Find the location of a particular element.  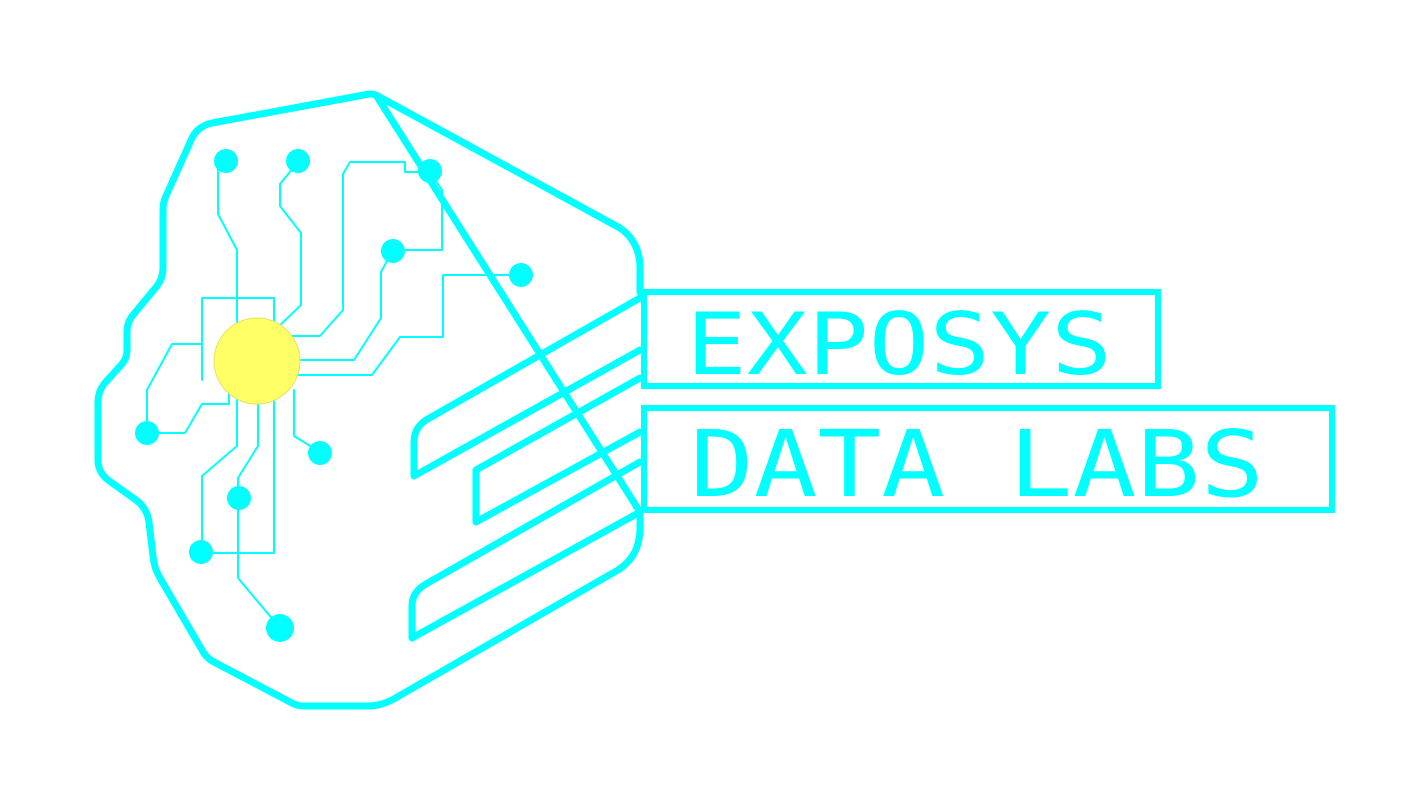

brand-line-2: DATA LABS is located at coordinates (977, 464).